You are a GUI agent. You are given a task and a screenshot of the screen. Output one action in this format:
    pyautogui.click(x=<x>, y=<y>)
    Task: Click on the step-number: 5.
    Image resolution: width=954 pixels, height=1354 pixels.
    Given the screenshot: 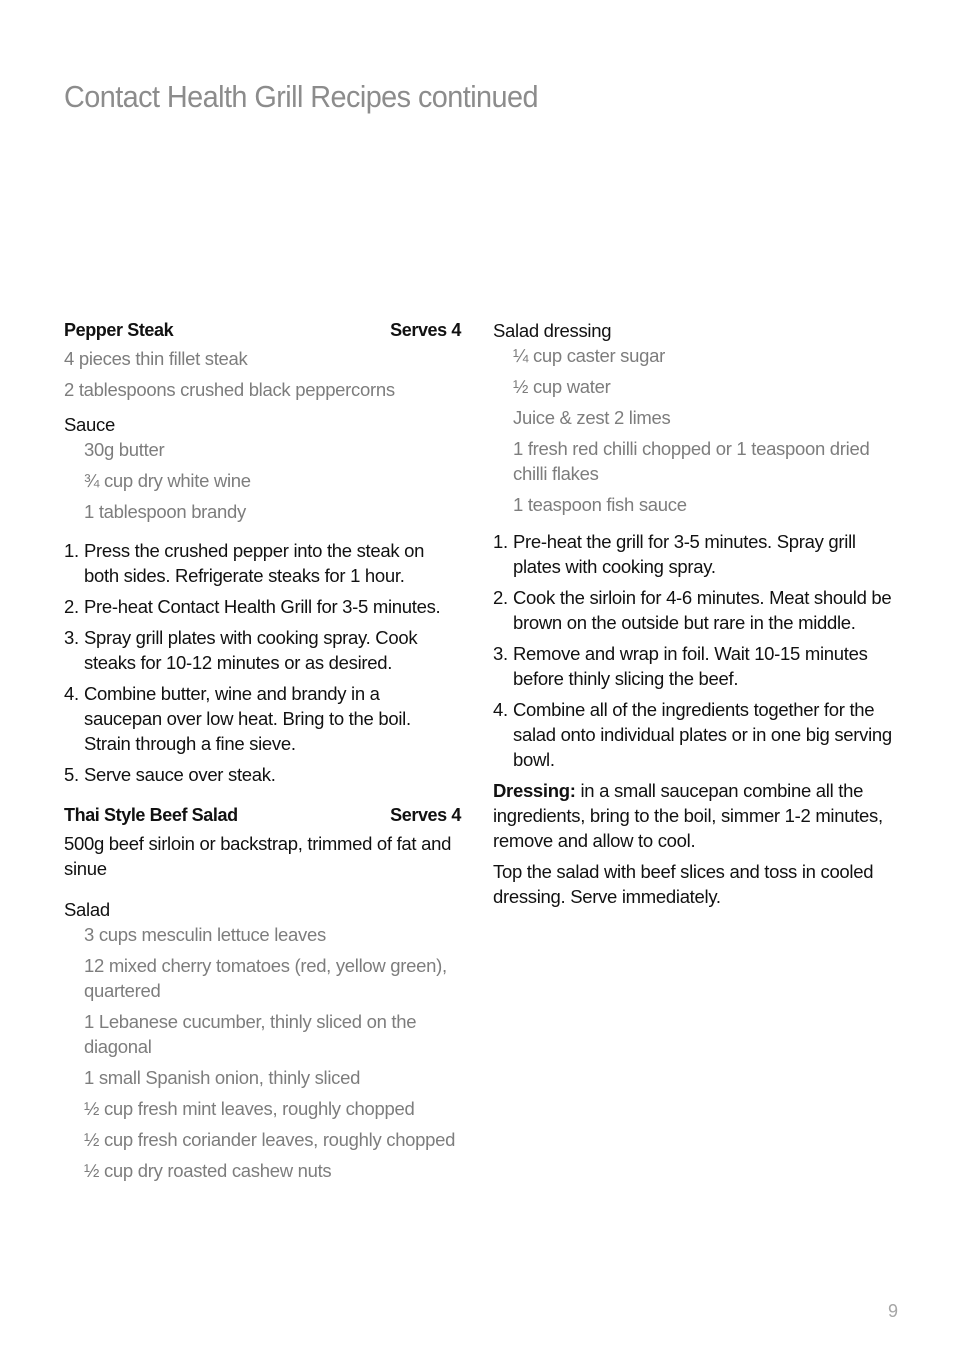 What is the action you would take?
    pyautogui.click(x=71, y=774)
    